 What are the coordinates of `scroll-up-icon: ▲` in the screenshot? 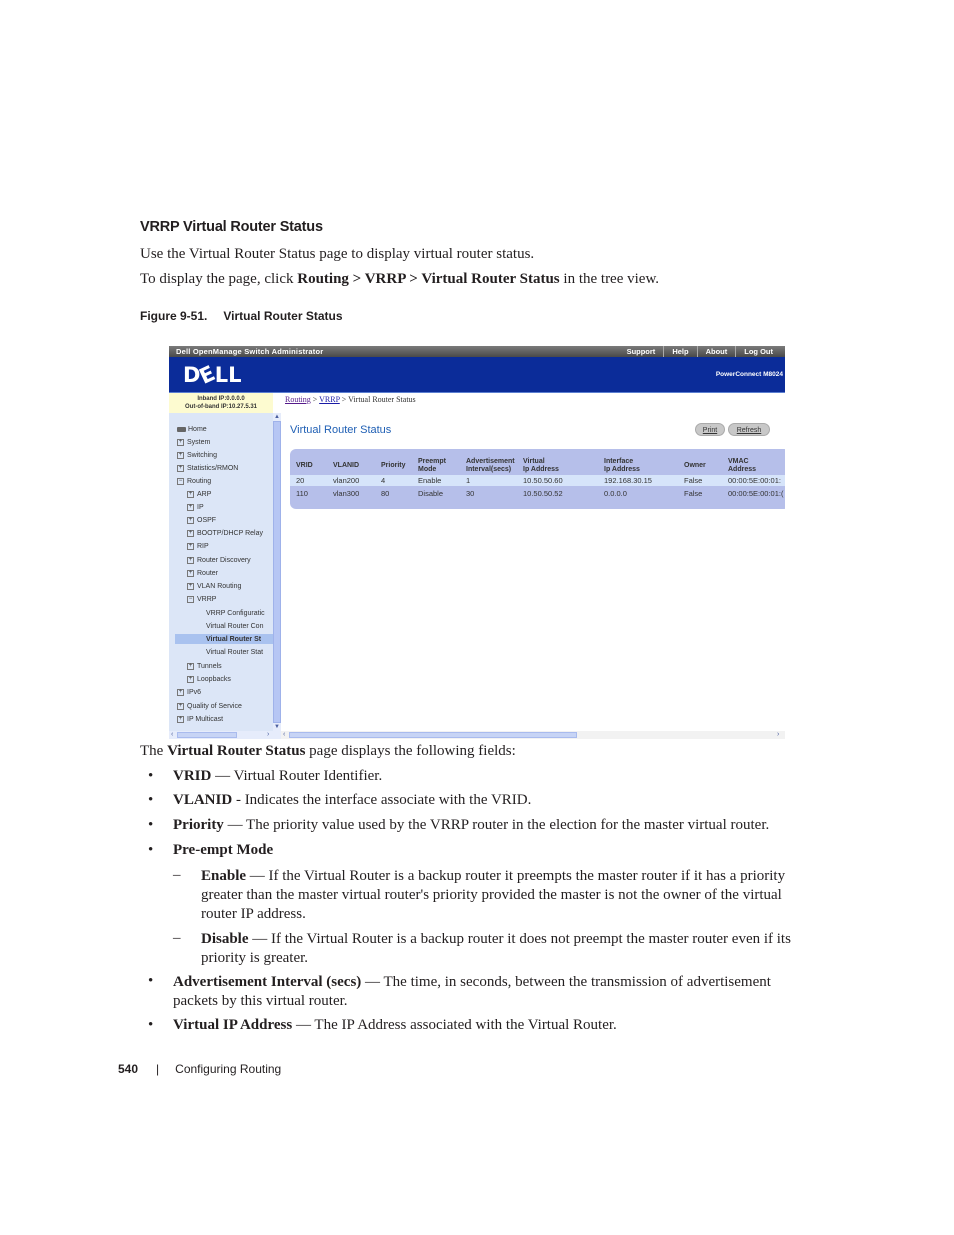 It's located at (277, 417).